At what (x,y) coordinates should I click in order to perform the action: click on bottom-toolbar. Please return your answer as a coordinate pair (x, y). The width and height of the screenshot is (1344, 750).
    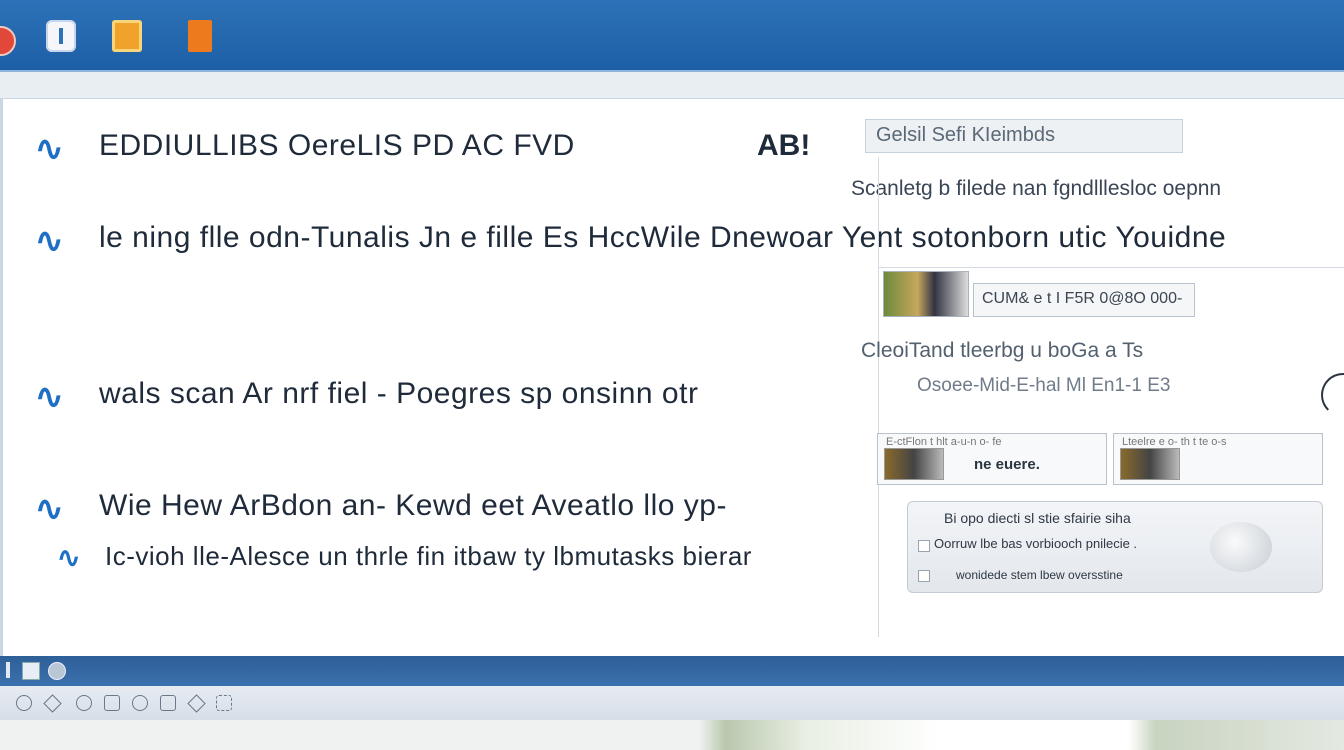
    Looking at the image, I should click on (672, 703).